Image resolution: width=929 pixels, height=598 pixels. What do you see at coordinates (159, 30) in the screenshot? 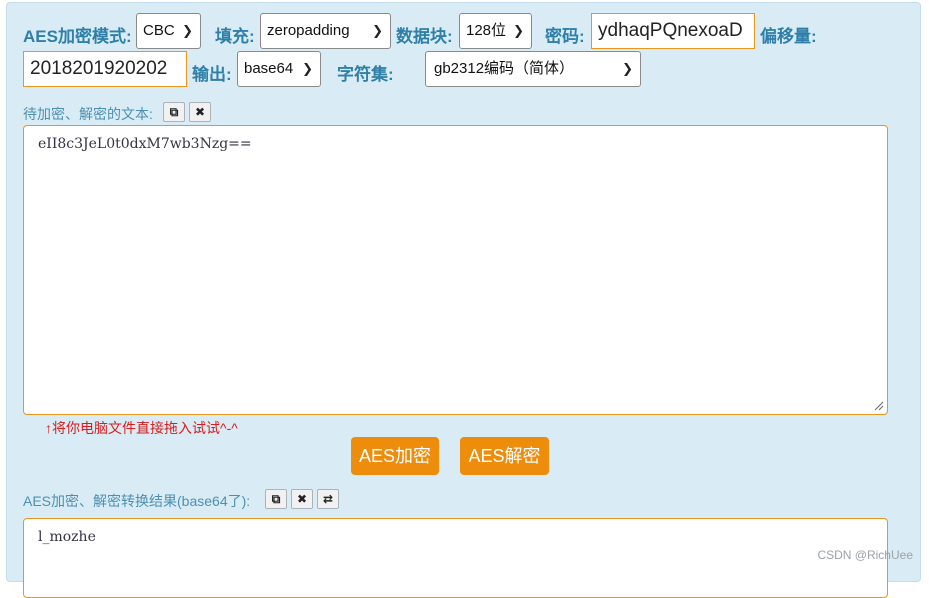
I see `mode-select-value: CBC` at bounding box center [159, 30].